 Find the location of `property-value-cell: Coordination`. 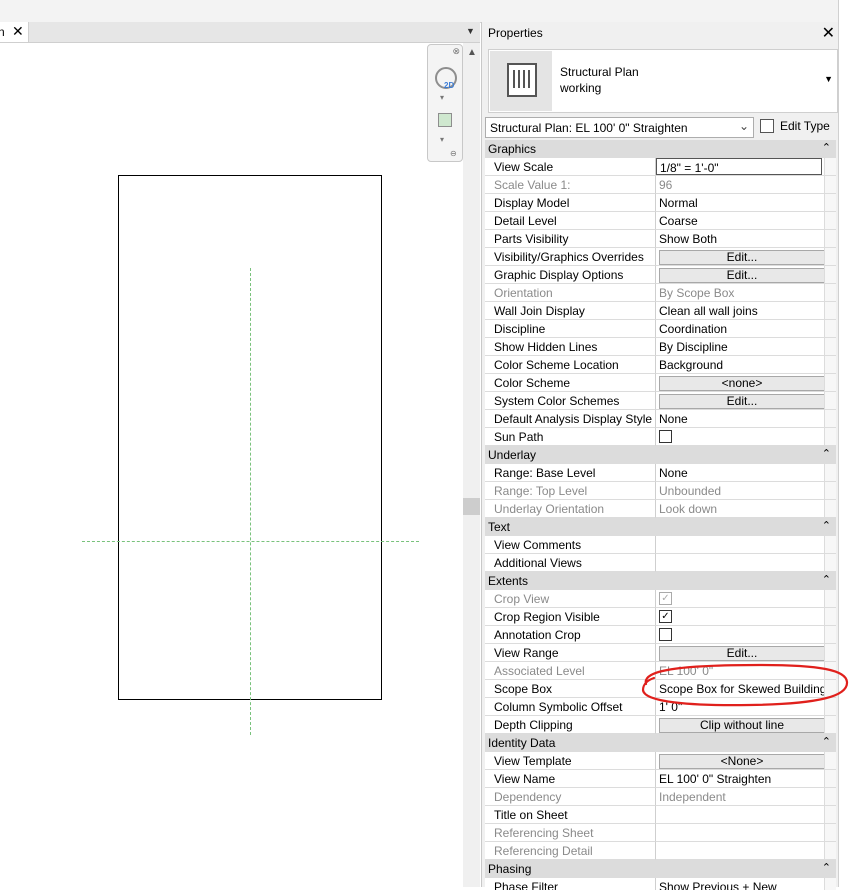

property-value-cell: Coordination is located at coordinates (740, 329).